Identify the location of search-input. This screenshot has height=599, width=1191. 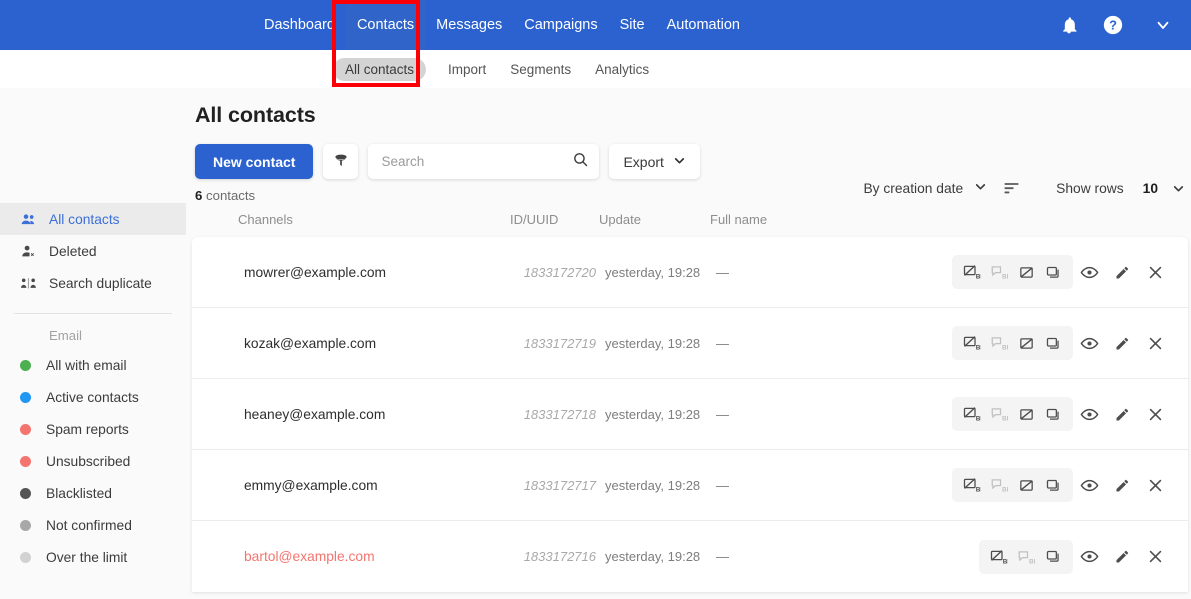
(477, 161).